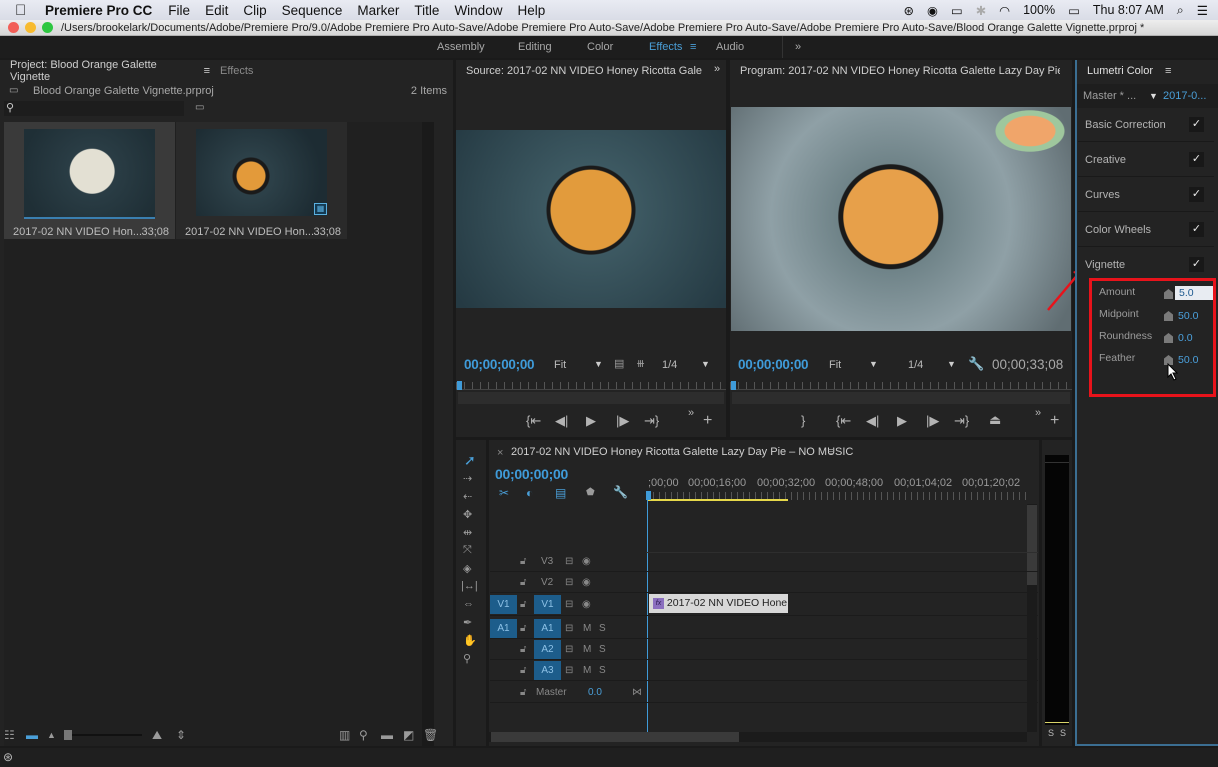 Image resolution: width=1218 pixels, height=767 pixels. What do you see at coordinates (503, 628) in the screenshot?
I see `source-patch-a1: A1` at bounding box center [503, 628].